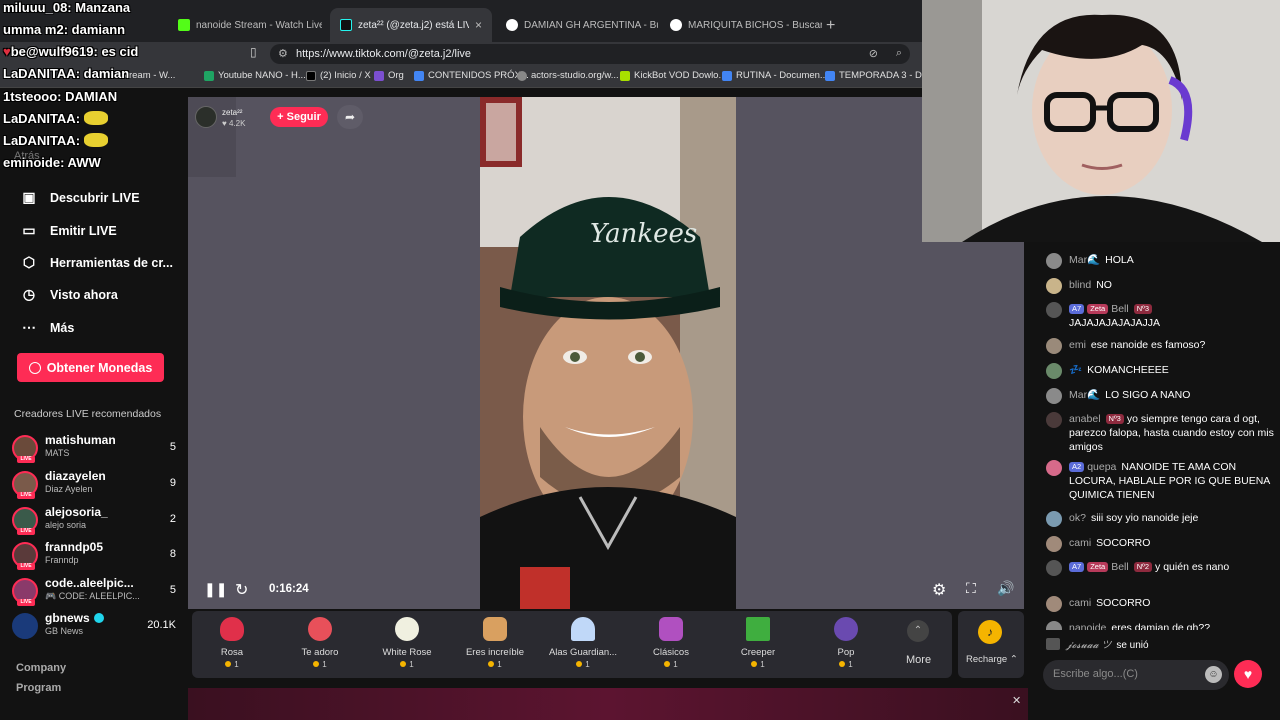 The image size is (1280, 720). What do you see at coordinates (1160, 371) in the screenshot?
I see `chat-message: 💤 KOMANCHEEEE` at bounding box center [1160, 371].